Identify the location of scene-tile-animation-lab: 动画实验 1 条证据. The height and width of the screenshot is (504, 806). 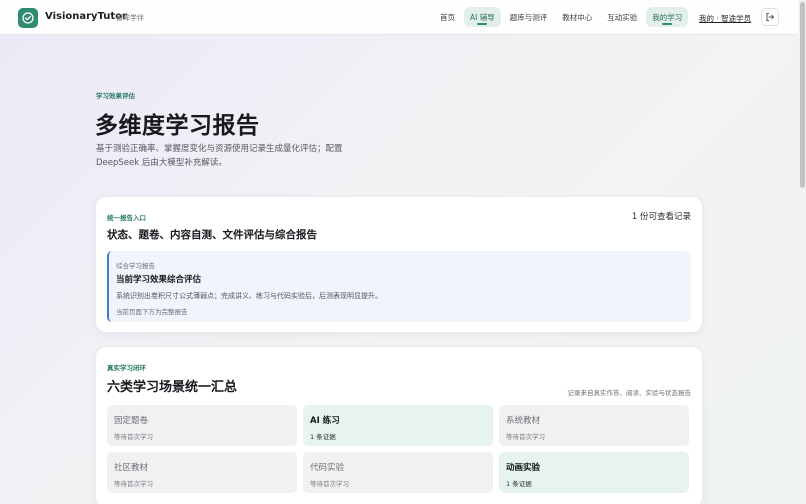
(594, 472).